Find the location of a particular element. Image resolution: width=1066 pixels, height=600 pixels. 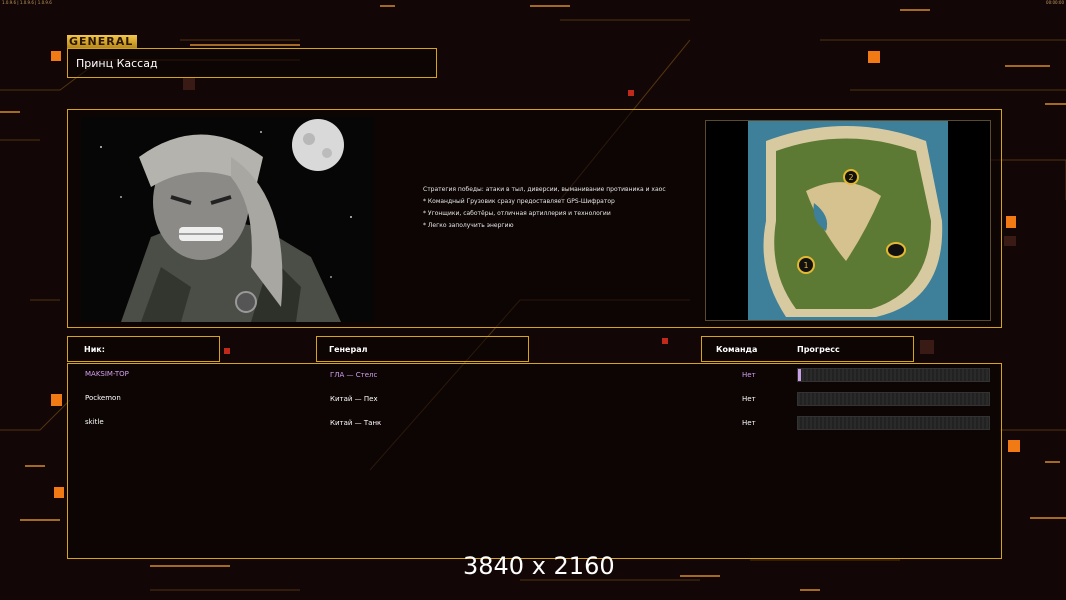

portrait-image is located at coordinates (227, 219).